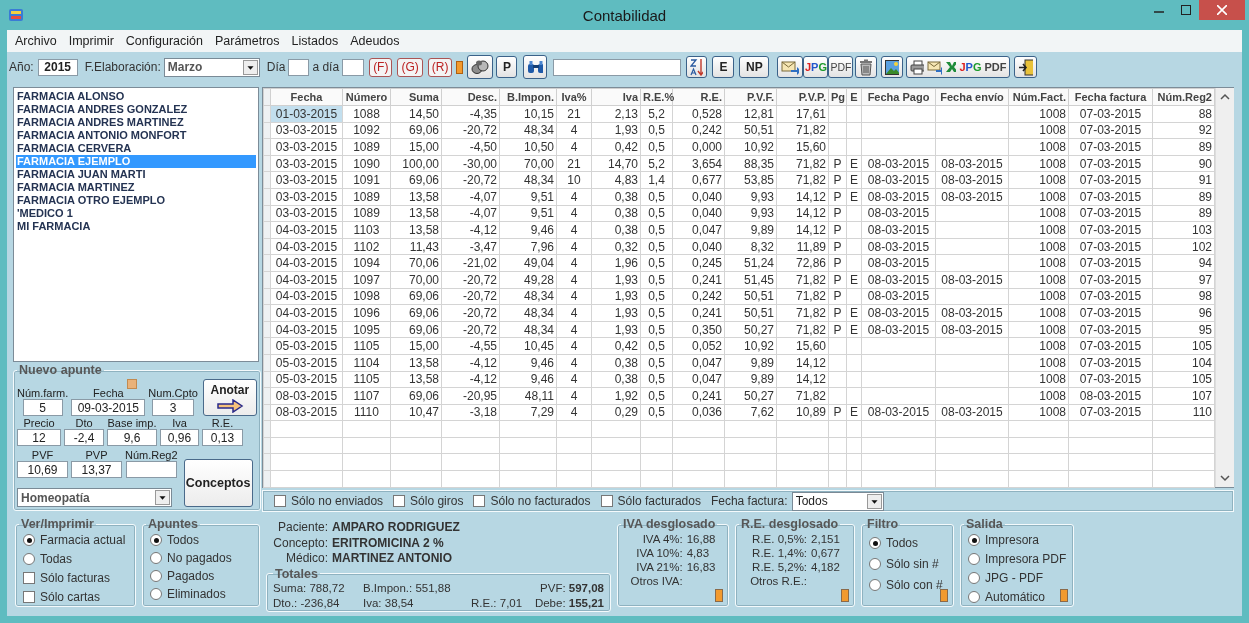 The image size is (1249, 623). What do you see at coordinates (470, 412) in the screenshot?
I see `table-cell: -3,18` at bounding box center [470, 412].